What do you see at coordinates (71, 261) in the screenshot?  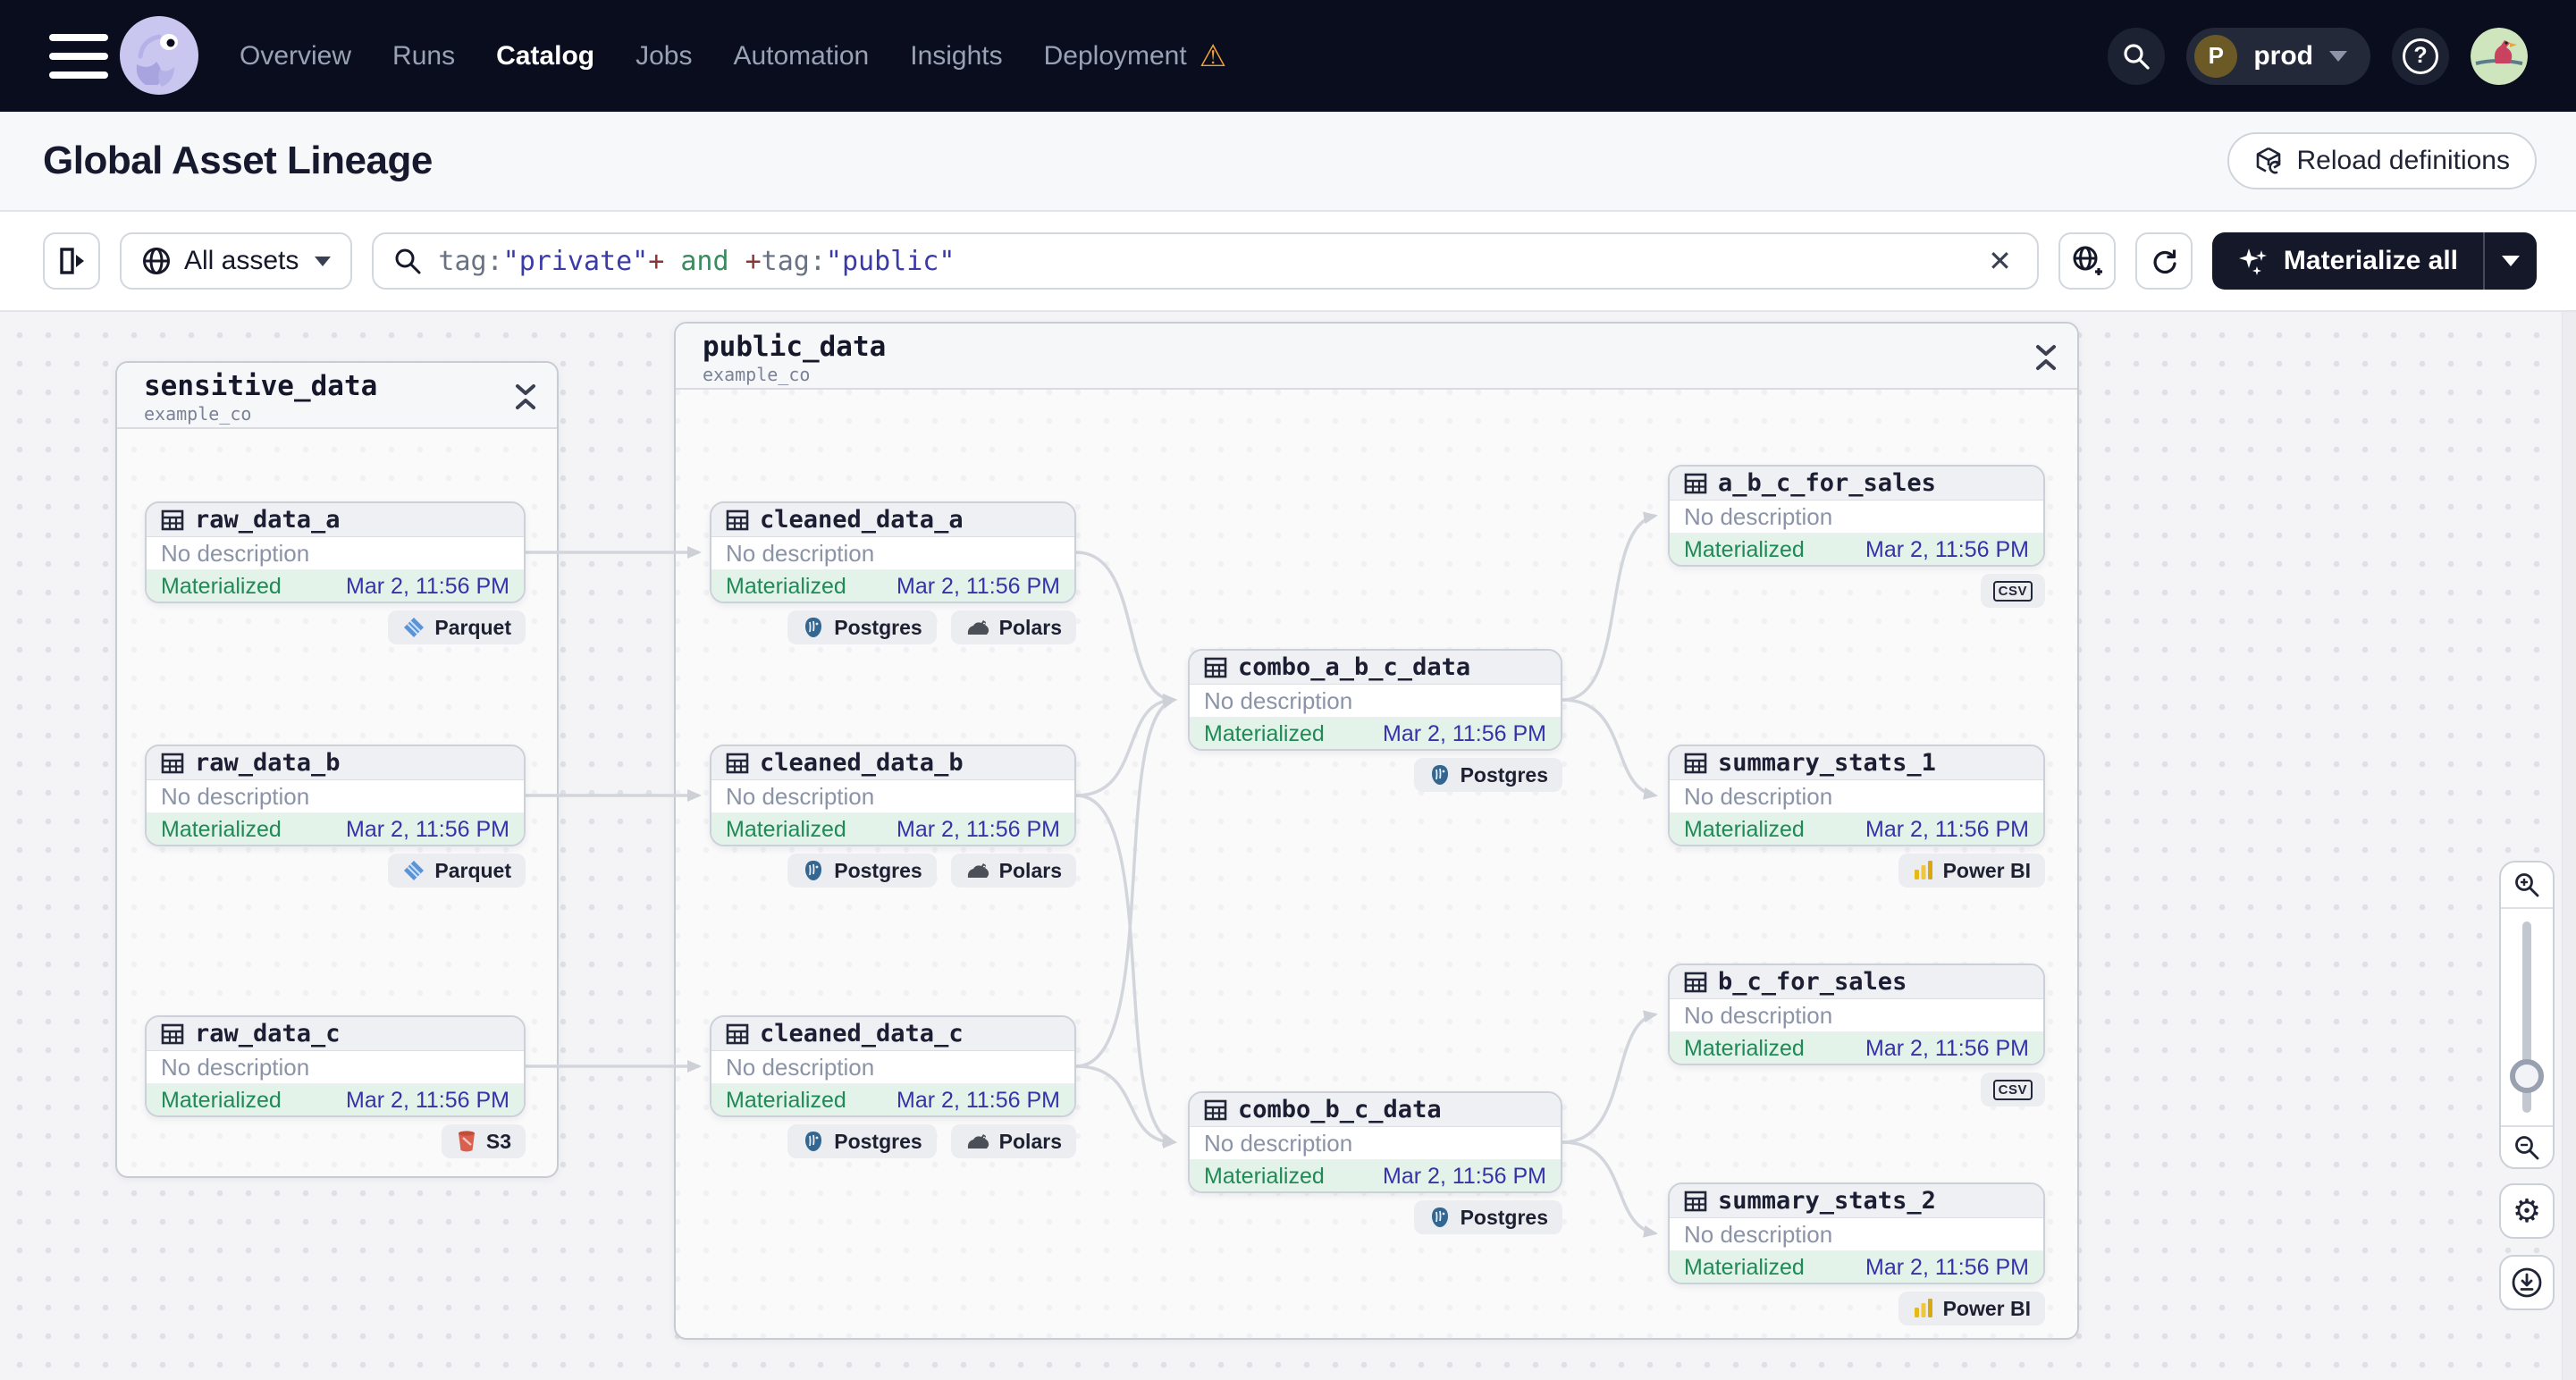 I see `open-panel-button` at bounding box center [71, 261].